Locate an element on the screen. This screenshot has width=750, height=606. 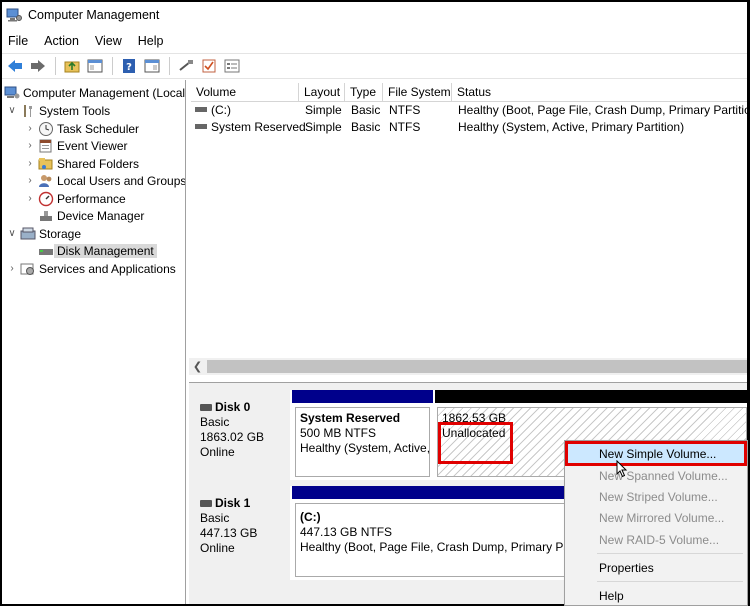
back-button is located at coordinates (15, 66).